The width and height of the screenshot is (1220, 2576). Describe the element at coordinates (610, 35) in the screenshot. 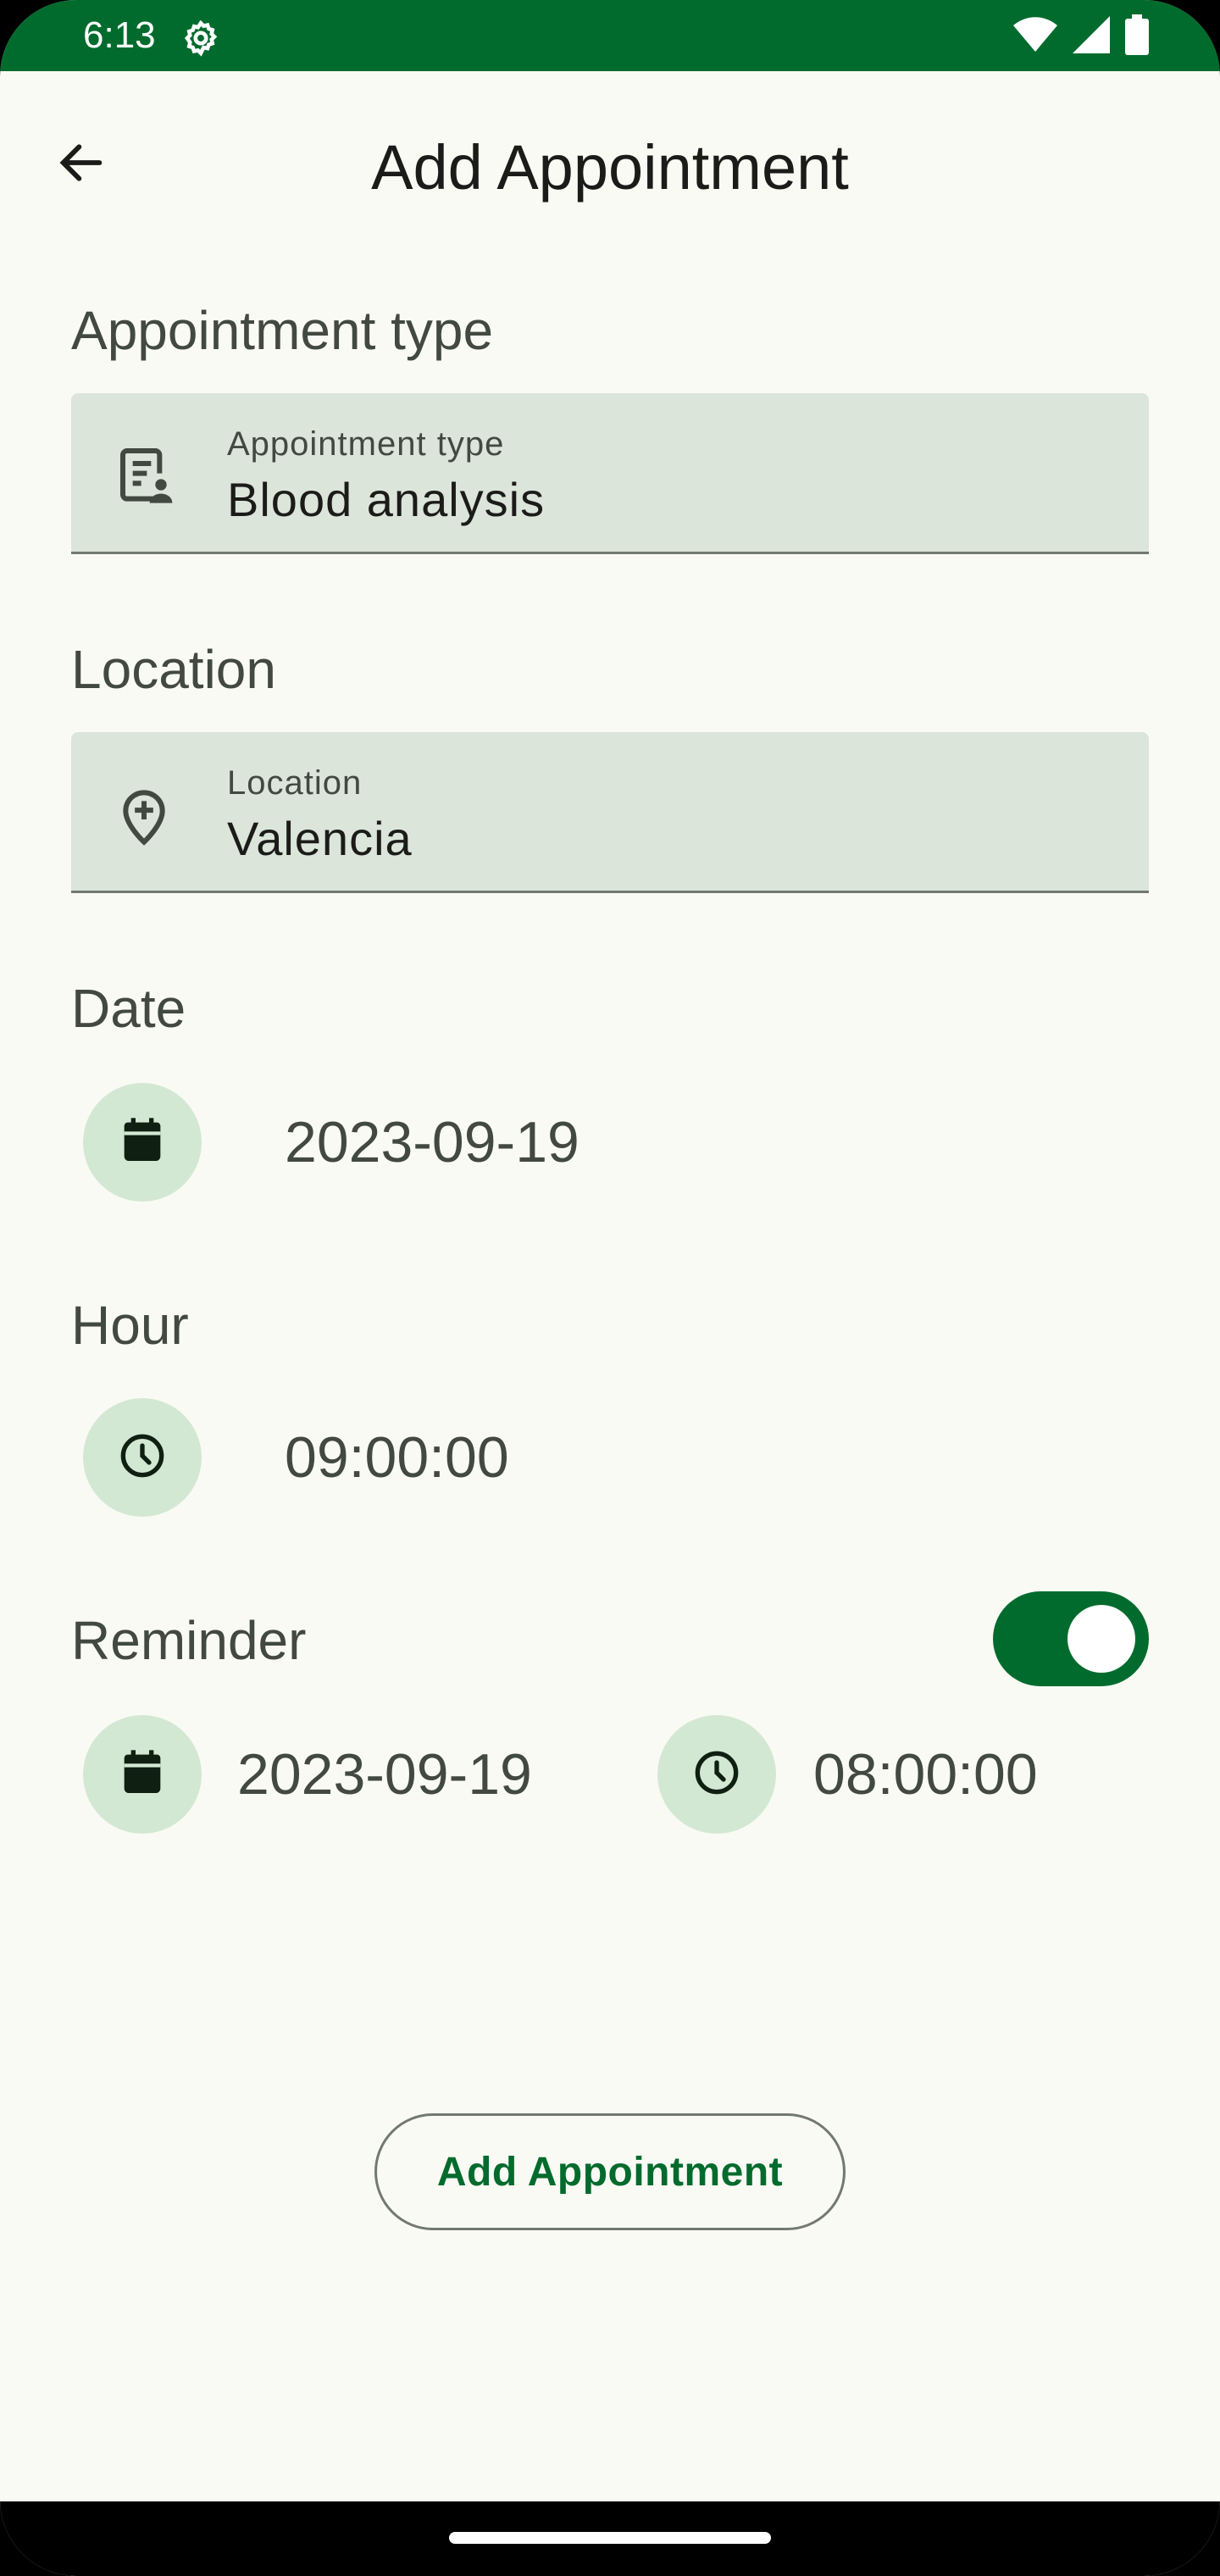

I see `status-bar: 6:13` at that location.